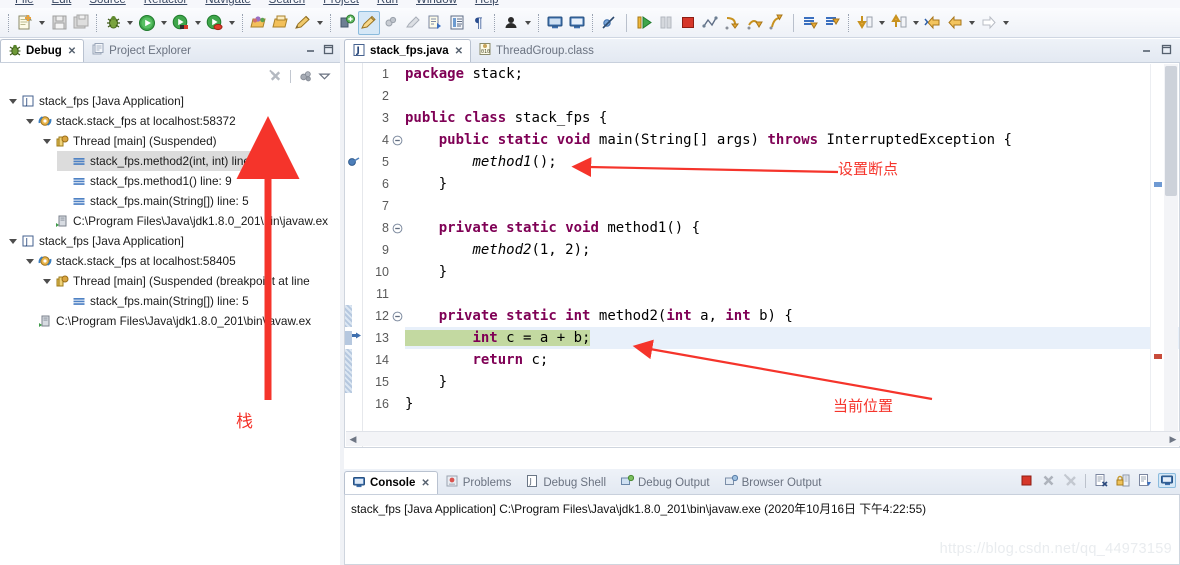 This screenshot has width=1180, height=565. What do you see at coordinates (215, 23) in the screenshot?
I see `run-error-icon` at bounding box center [215, 23].